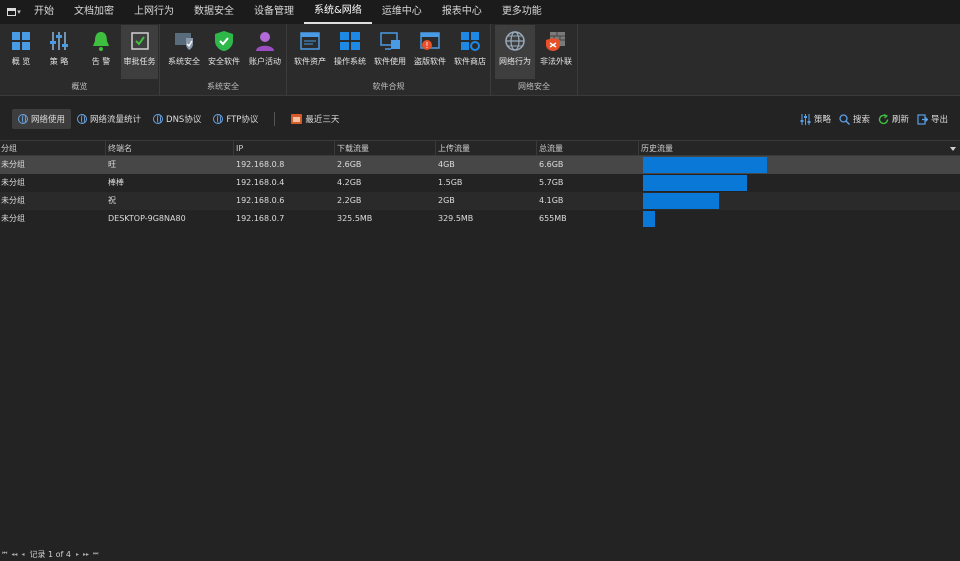 This screenshot has height=561, width=960. What do you see at coordinates (649, 219) in the screenshot?
I see `history-bar` at bounding box center [649, 219].